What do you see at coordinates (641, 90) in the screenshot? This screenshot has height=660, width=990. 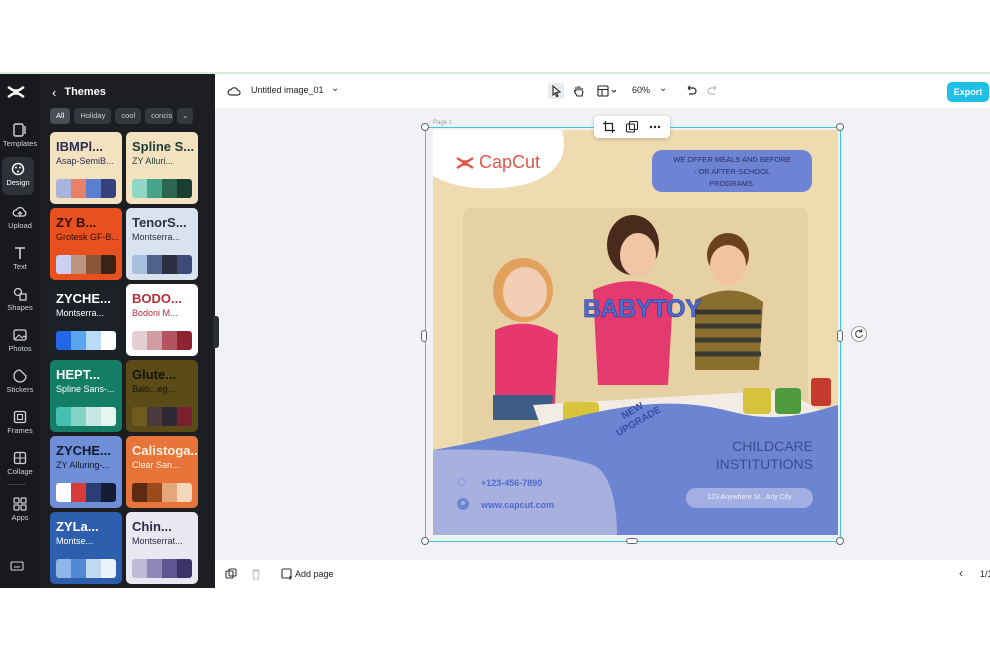 I see `zoom-level: 60%` at bounding box center [641, 90].